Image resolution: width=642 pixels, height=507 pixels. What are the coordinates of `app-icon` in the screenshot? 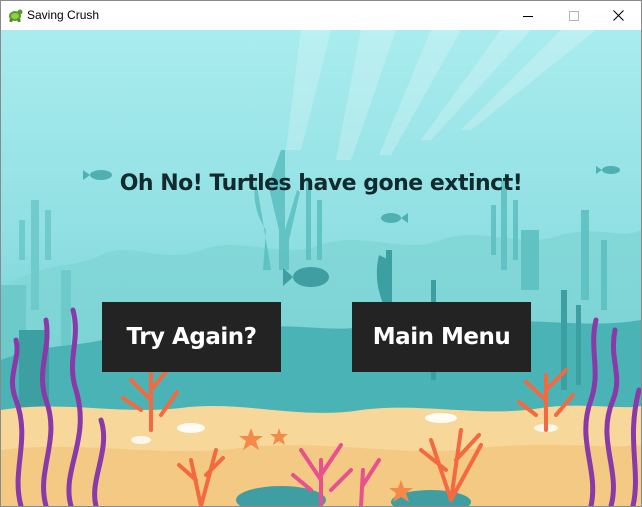 It's located at (16, 16).